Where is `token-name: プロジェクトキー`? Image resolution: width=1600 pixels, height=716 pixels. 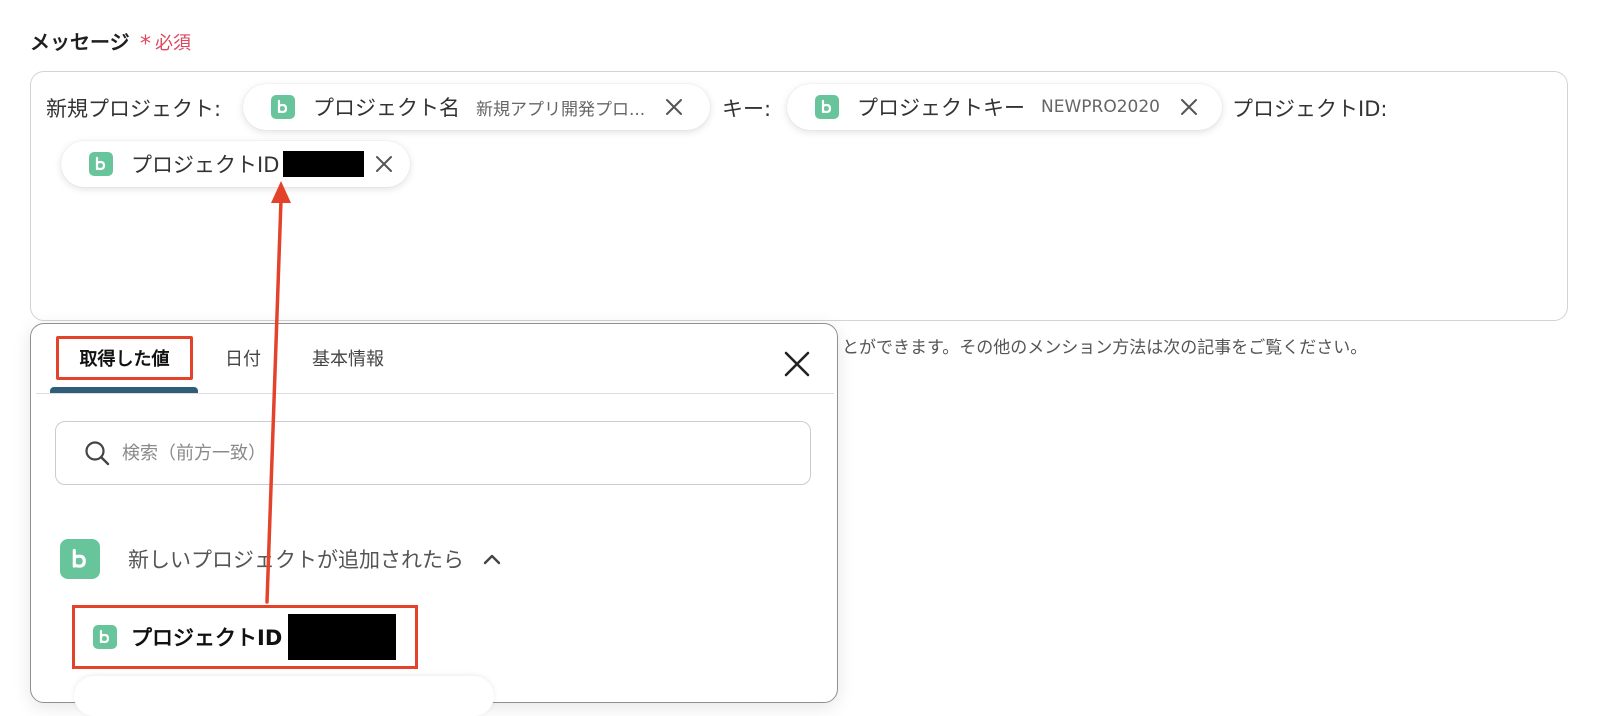
token-name: プロジェクトキー is located at coordinates (941, 108).